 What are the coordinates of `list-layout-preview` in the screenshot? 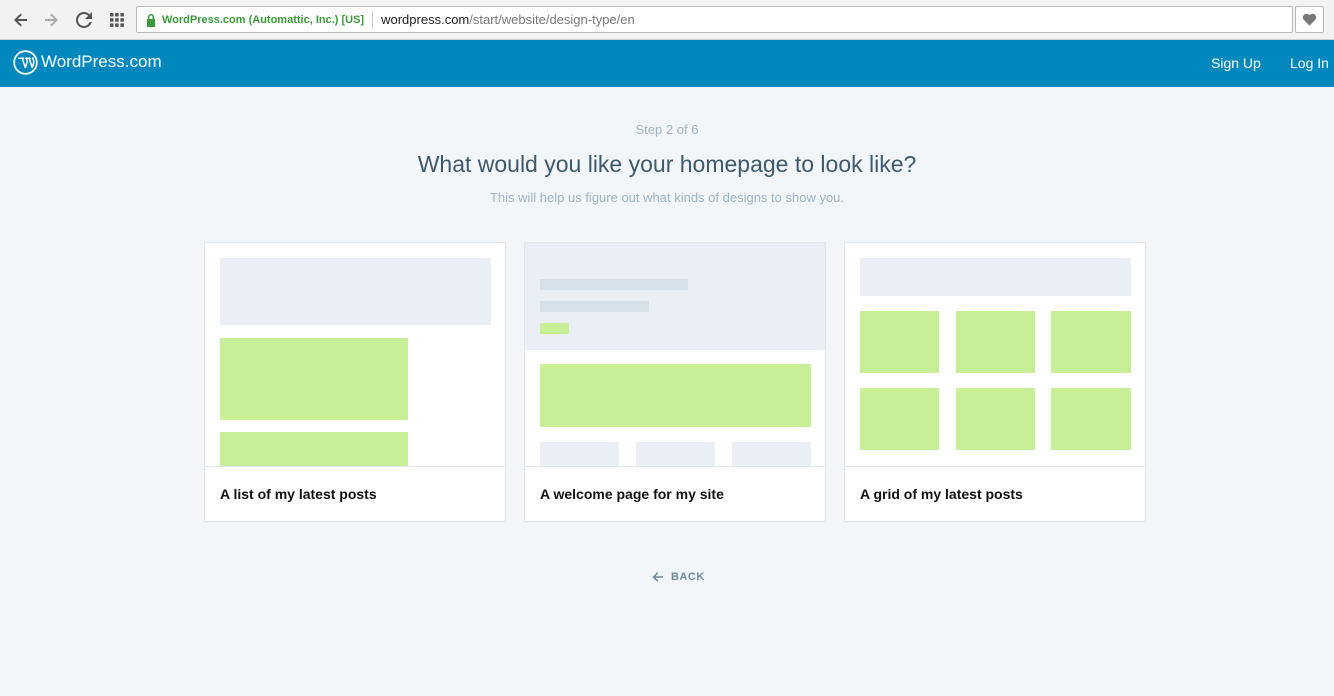 It's located at (355, 355).